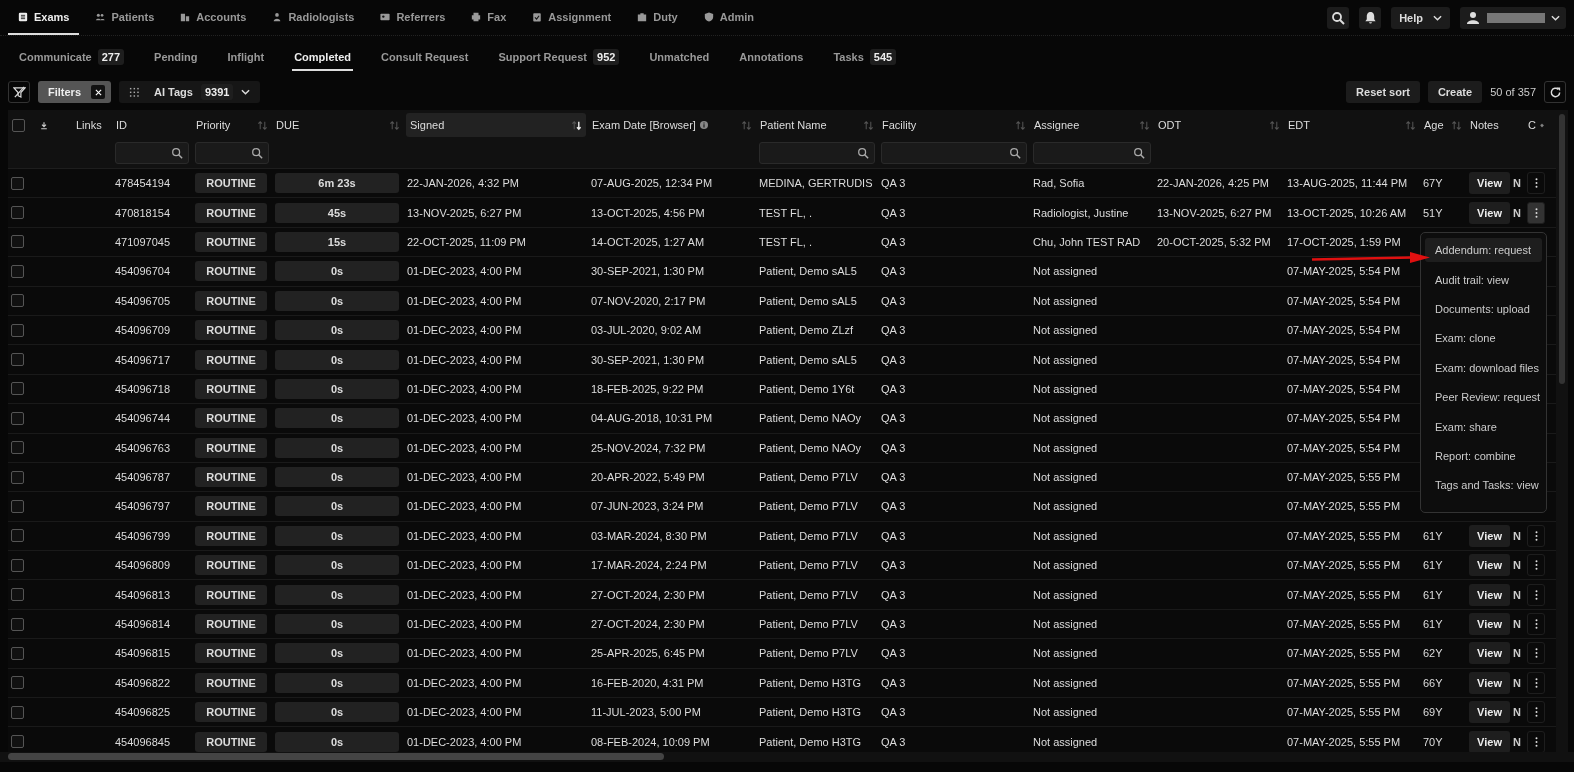  Describe the element at coordinates (143, 594) in the screenshot. I see `table-cell: 454096813` at that location.